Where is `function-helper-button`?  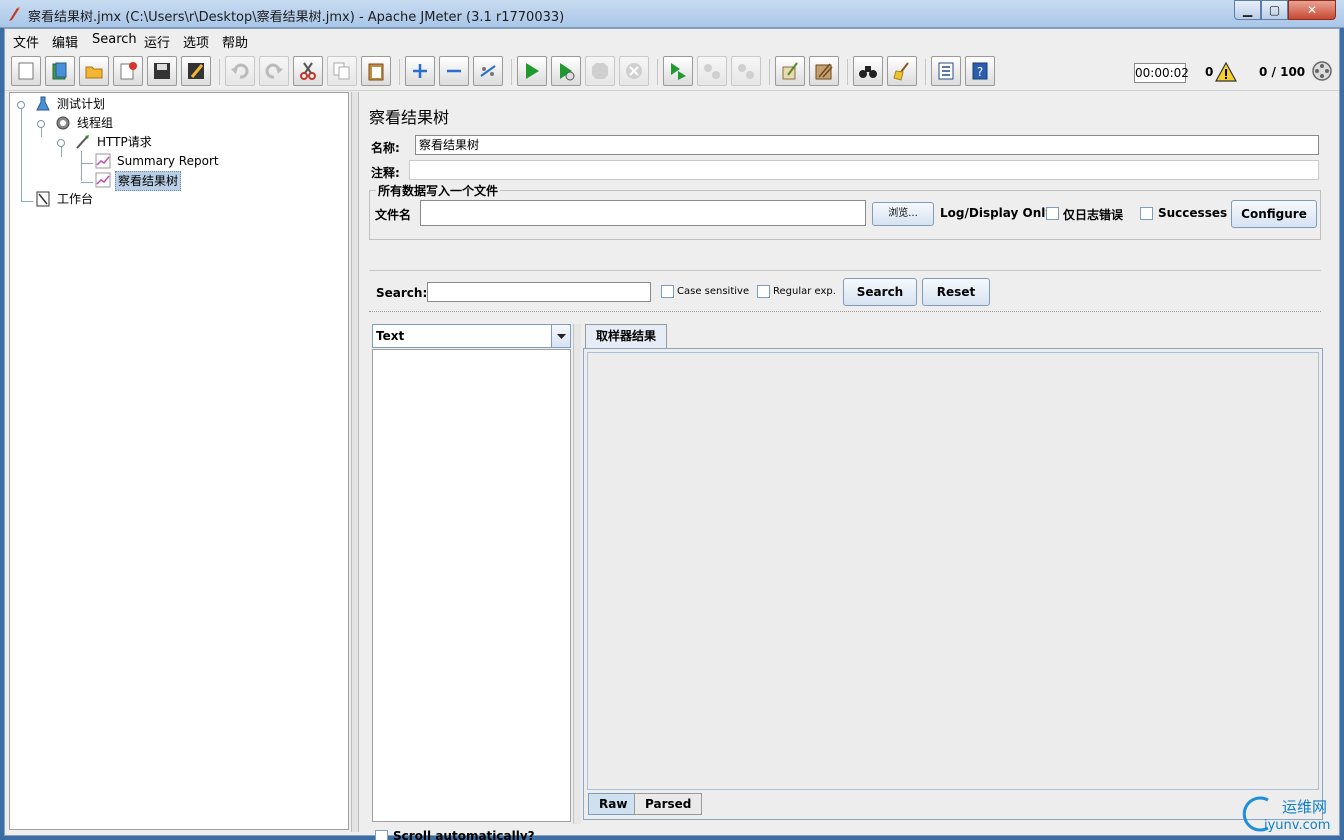 function-helper-button is located at coordinates (946, 71).